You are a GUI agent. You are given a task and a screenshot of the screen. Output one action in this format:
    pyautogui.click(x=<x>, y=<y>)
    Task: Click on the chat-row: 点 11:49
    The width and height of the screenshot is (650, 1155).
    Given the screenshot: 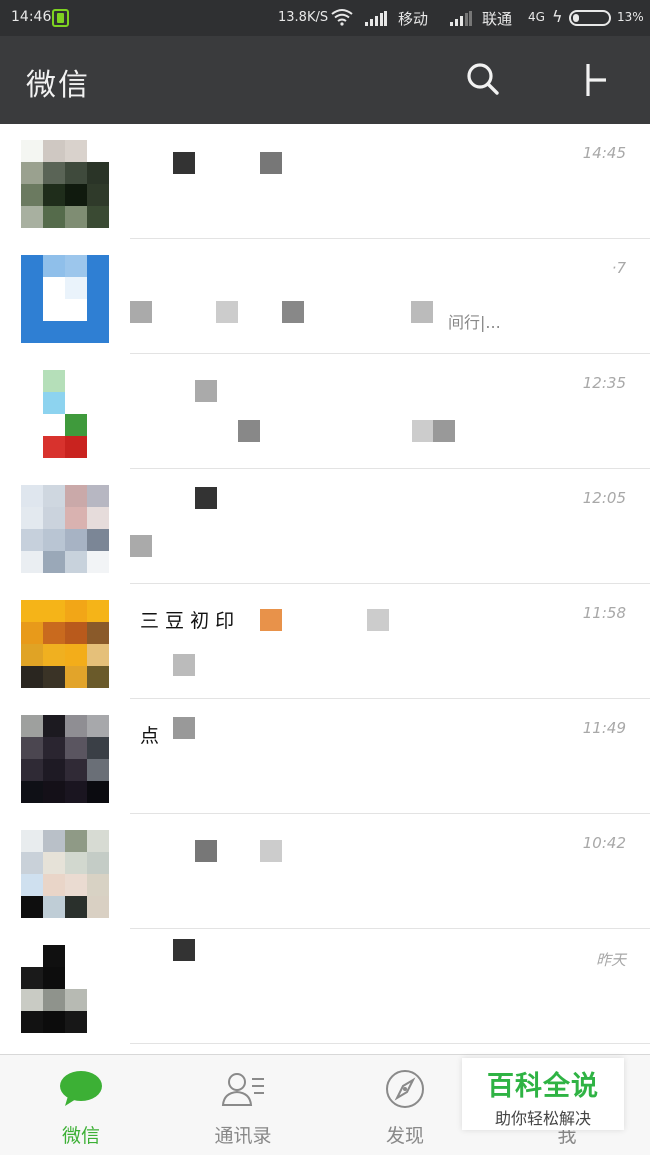 What is the action you would take?
    pyautogui.click(x=325, y=756)
    